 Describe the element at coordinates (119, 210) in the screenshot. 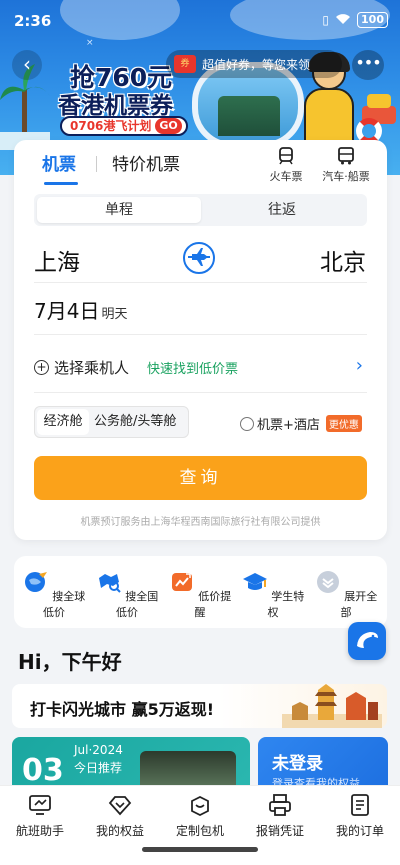

I see `one-way-option: 单程` at that location.